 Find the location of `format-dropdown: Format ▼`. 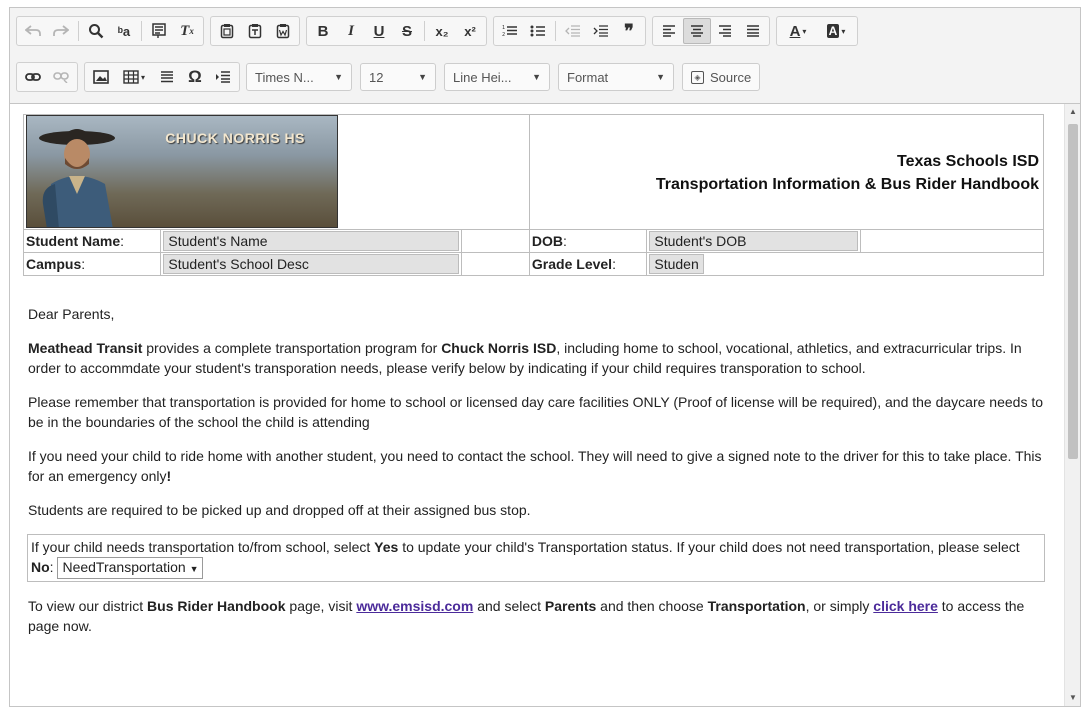

format-dropdown: Format ▼ is located at coordinates (616, 77).